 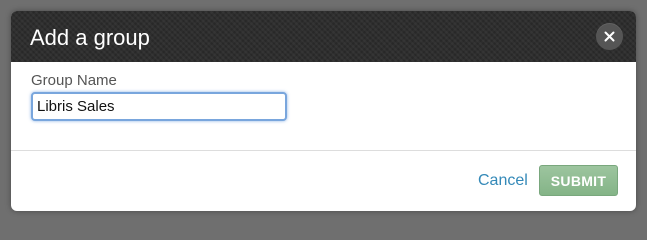 I want to click on close-button, so click(x=609, y=36).